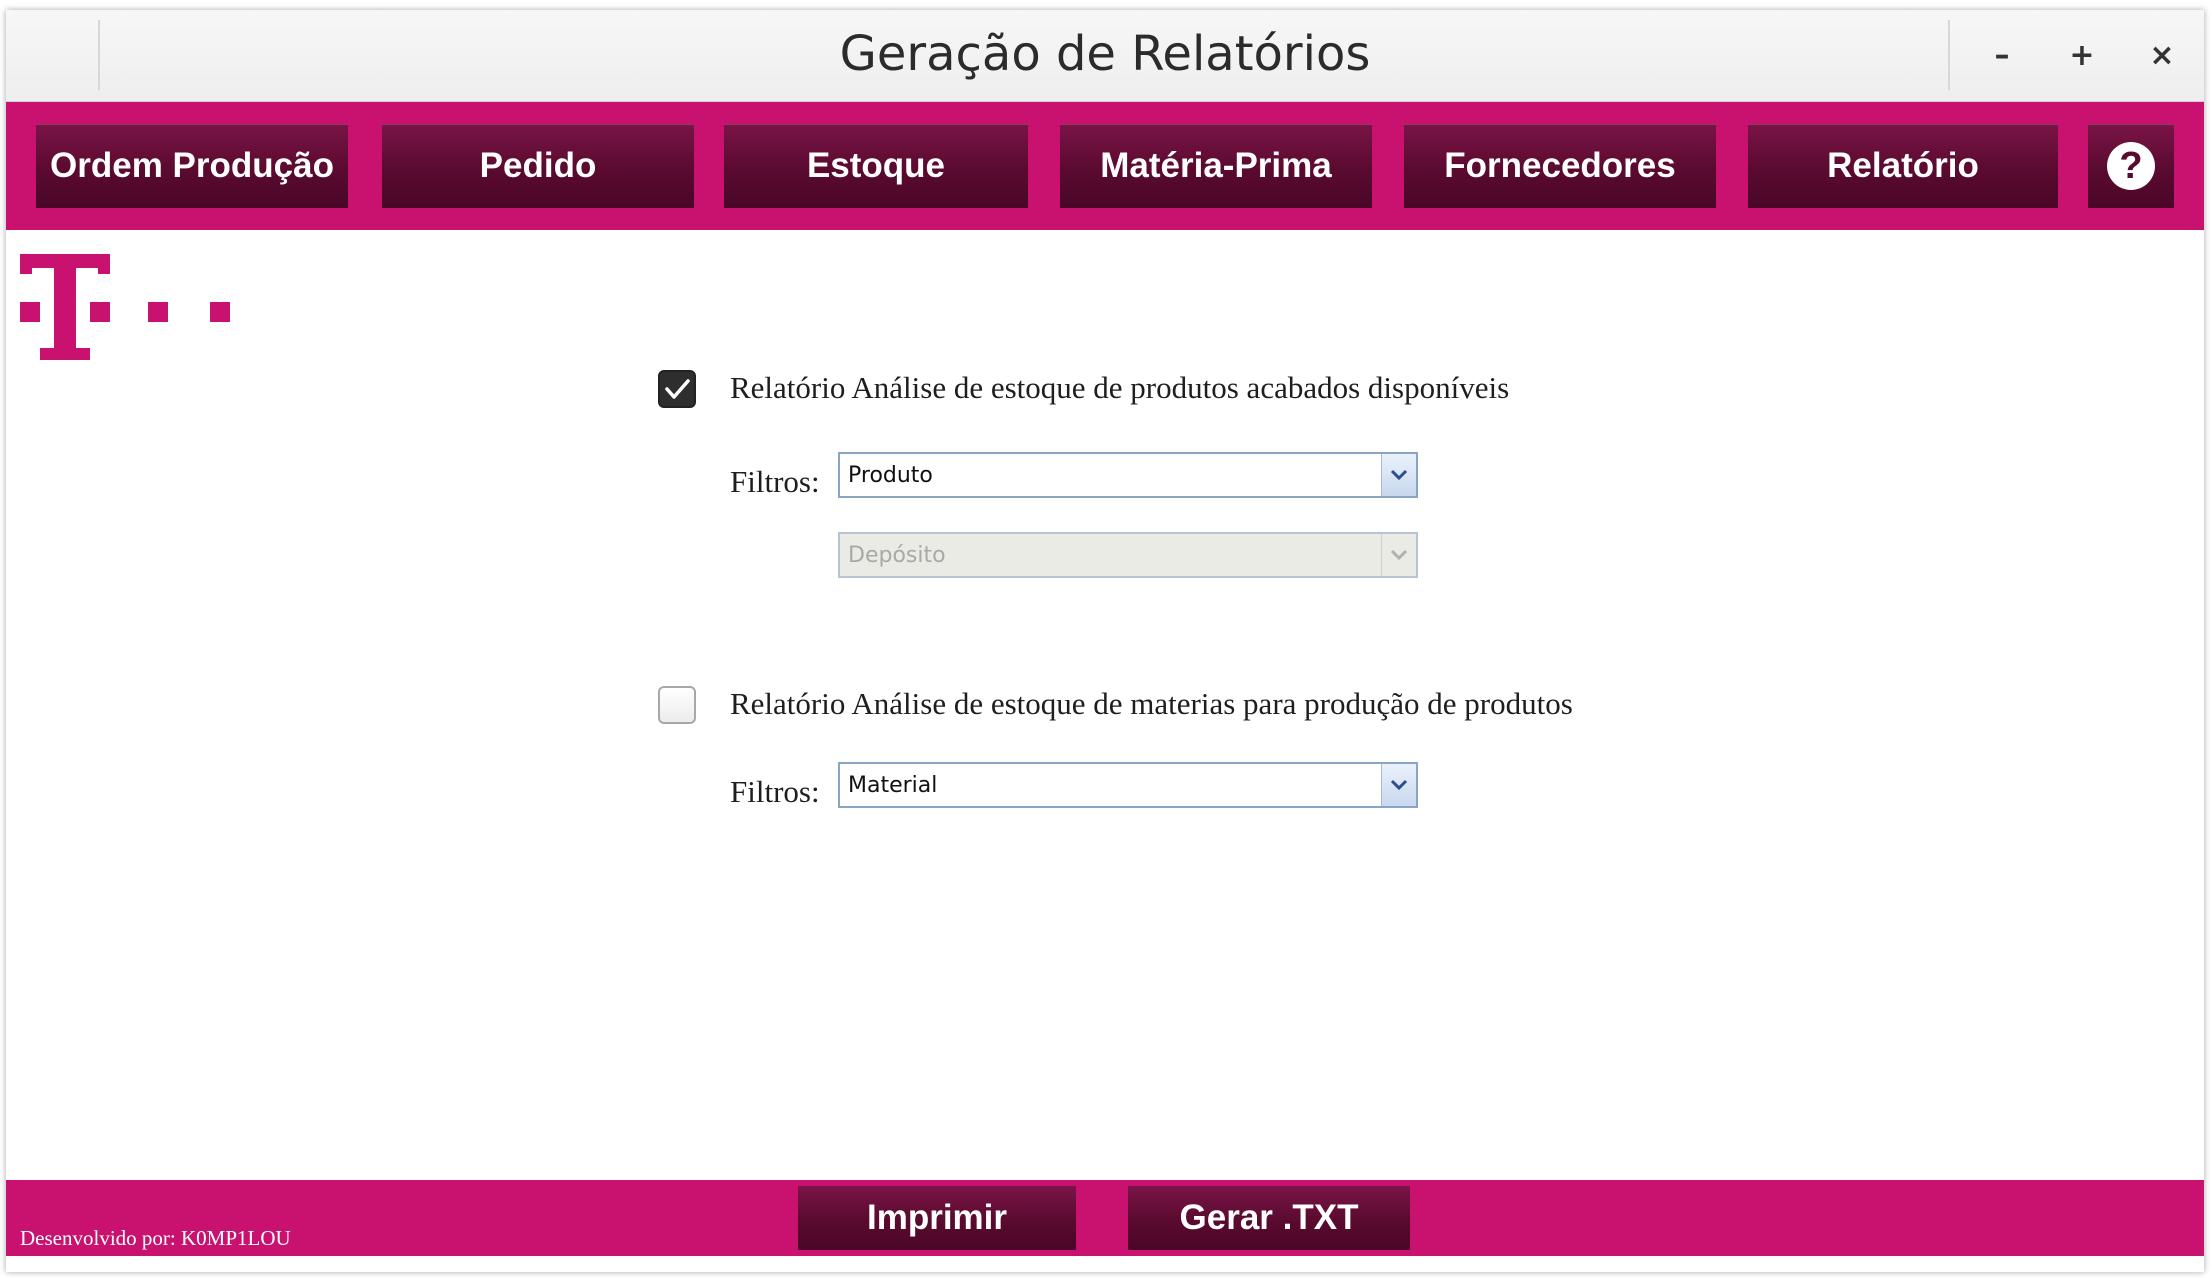 The image size is (2212, 1278). What do you see at coordinates (893, 785) in the screenshot?
I see `material-filter-value: Material` at bounding box center [893, 785].